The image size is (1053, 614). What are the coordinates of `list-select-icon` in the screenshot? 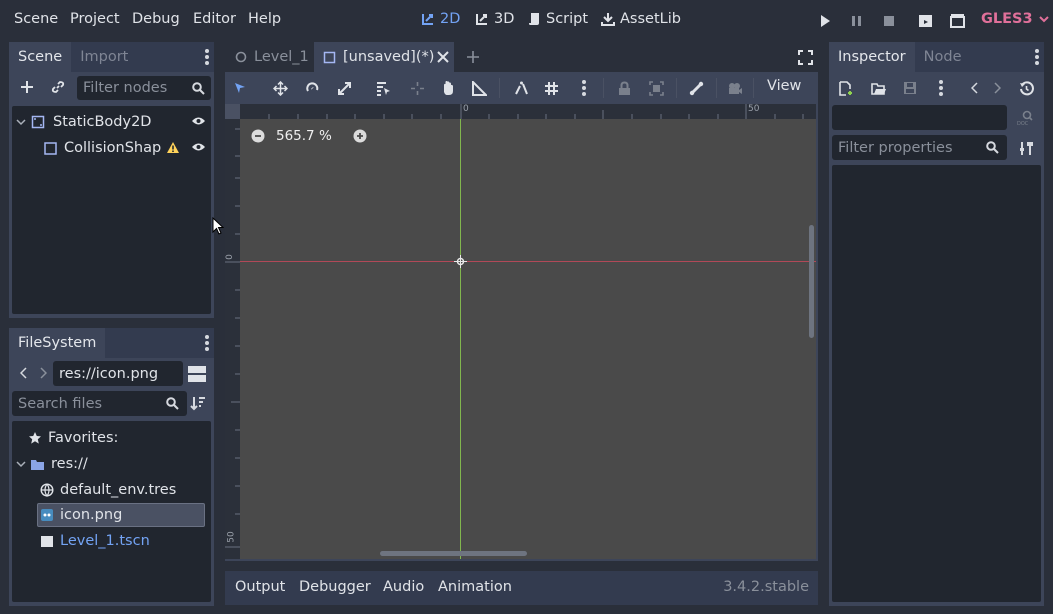 It's located at (383, 88).